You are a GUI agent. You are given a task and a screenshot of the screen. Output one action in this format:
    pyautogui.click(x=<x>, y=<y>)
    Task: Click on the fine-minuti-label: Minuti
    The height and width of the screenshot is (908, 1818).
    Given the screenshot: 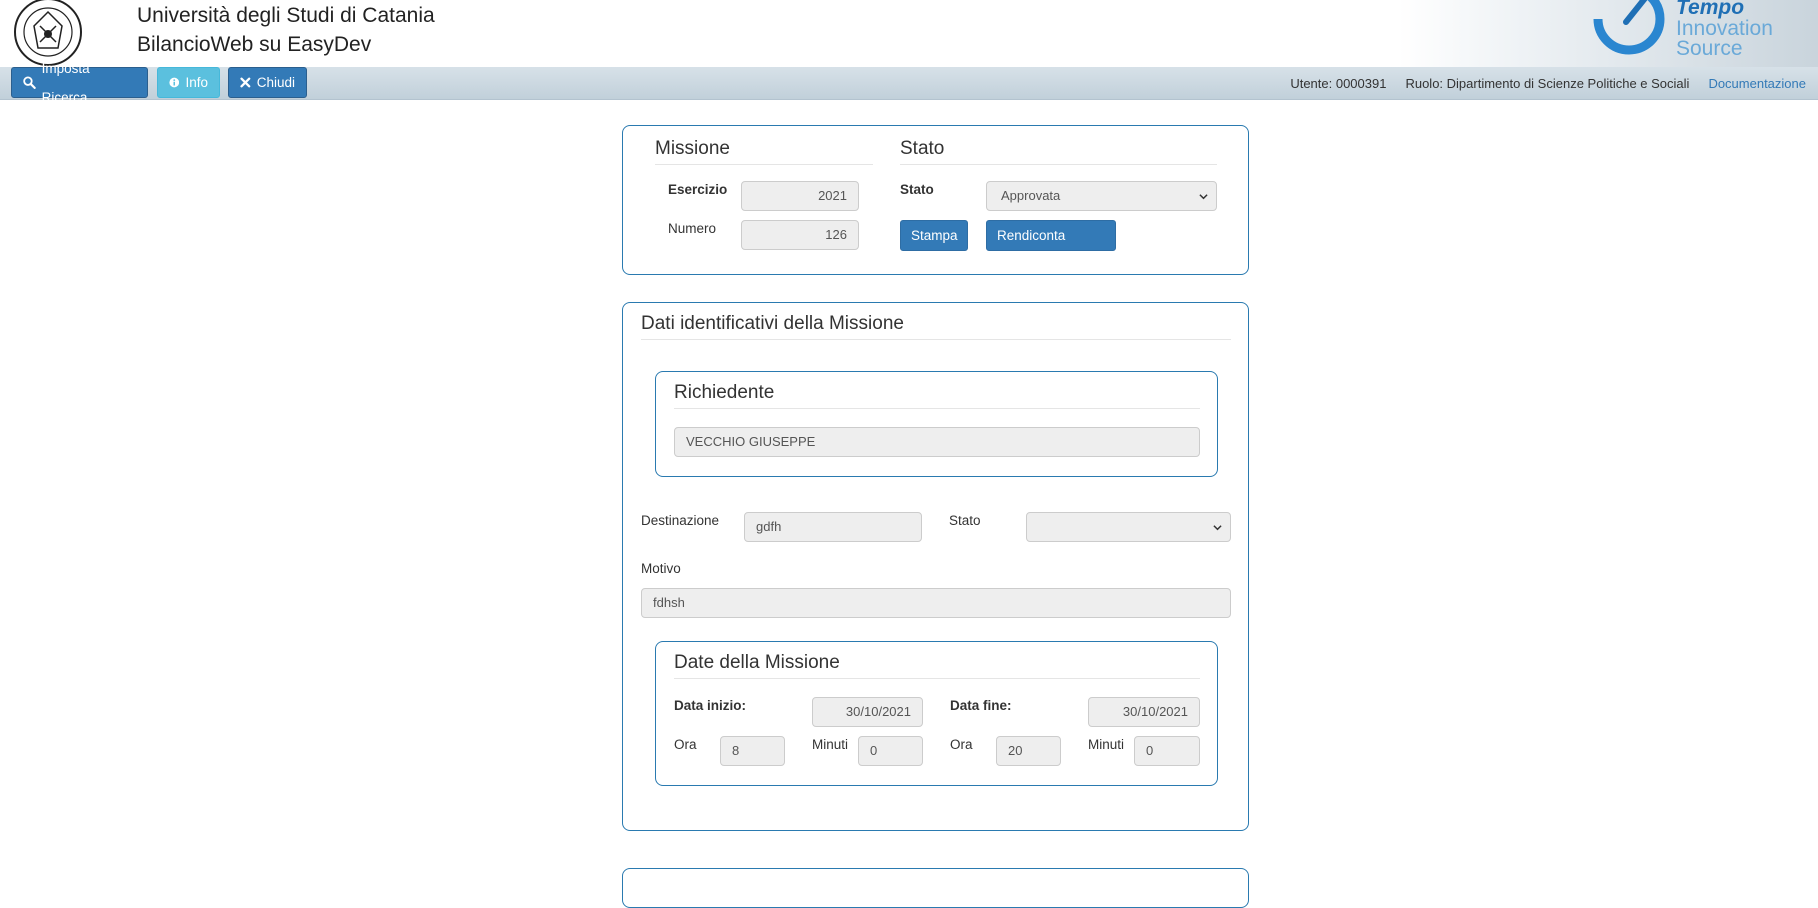 What is the action you would take?
    pyautogui.click(x=1106, y=744)
    